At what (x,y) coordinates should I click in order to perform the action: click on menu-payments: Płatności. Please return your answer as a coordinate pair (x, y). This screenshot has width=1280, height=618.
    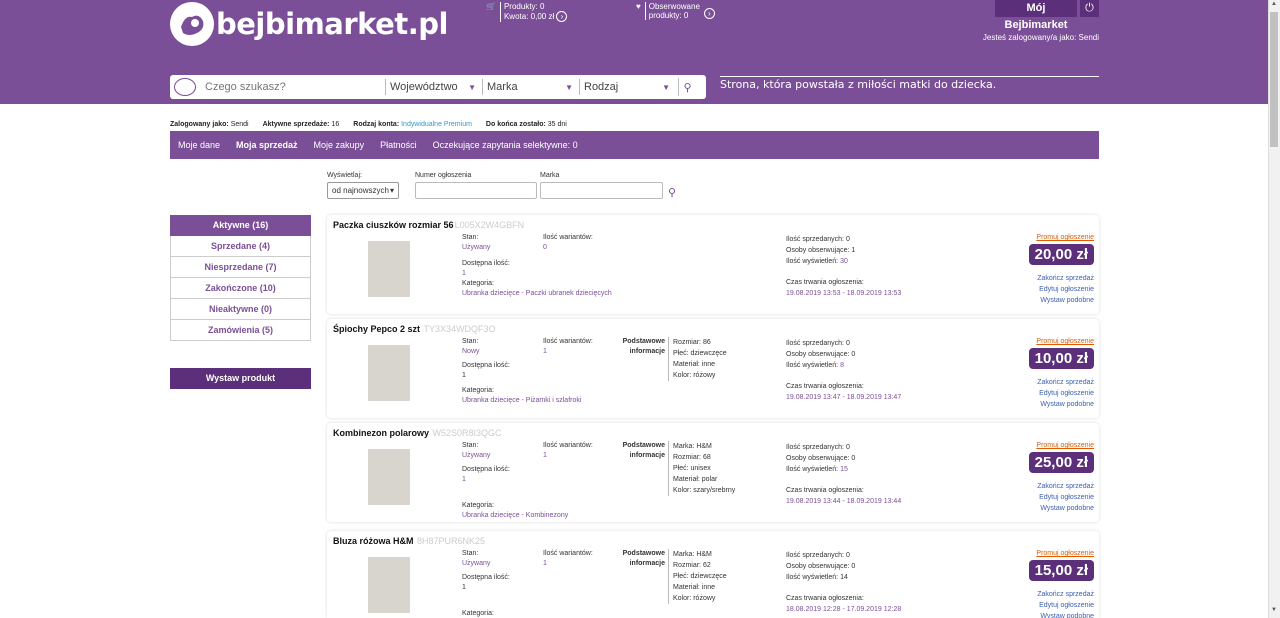
    Looking at the image, I should click on (398, 145).